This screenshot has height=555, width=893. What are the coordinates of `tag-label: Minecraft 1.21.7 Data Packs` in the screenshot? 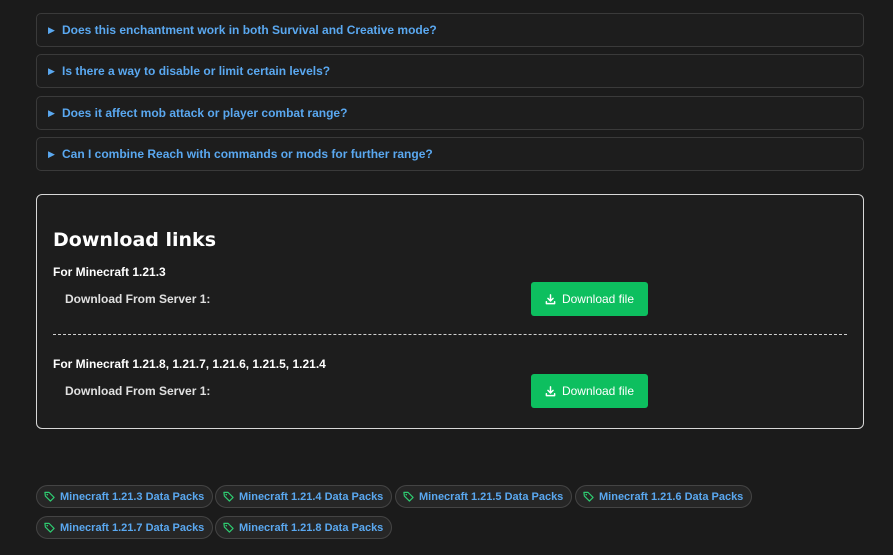 It's located at (132, 527).